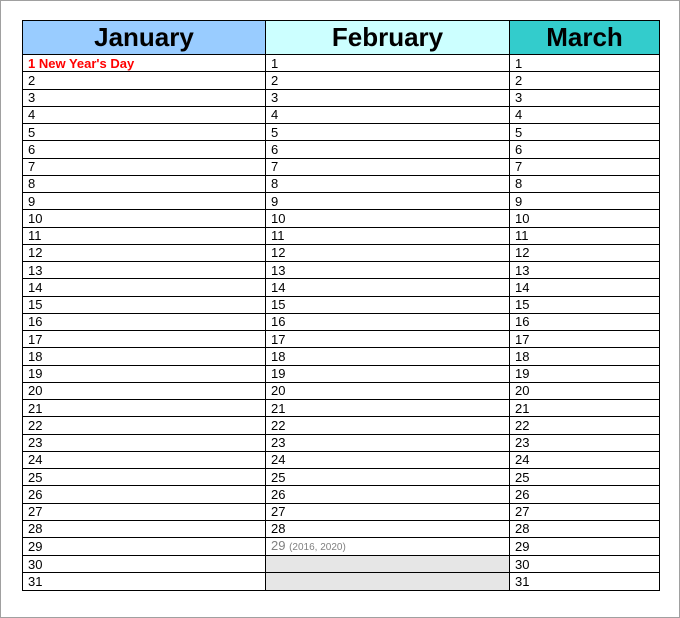 The image size is (680, 618). What do you see at coordinates (387, 564) in the screenshot?
I see `empty-cell` at bounding box center [387, 564].